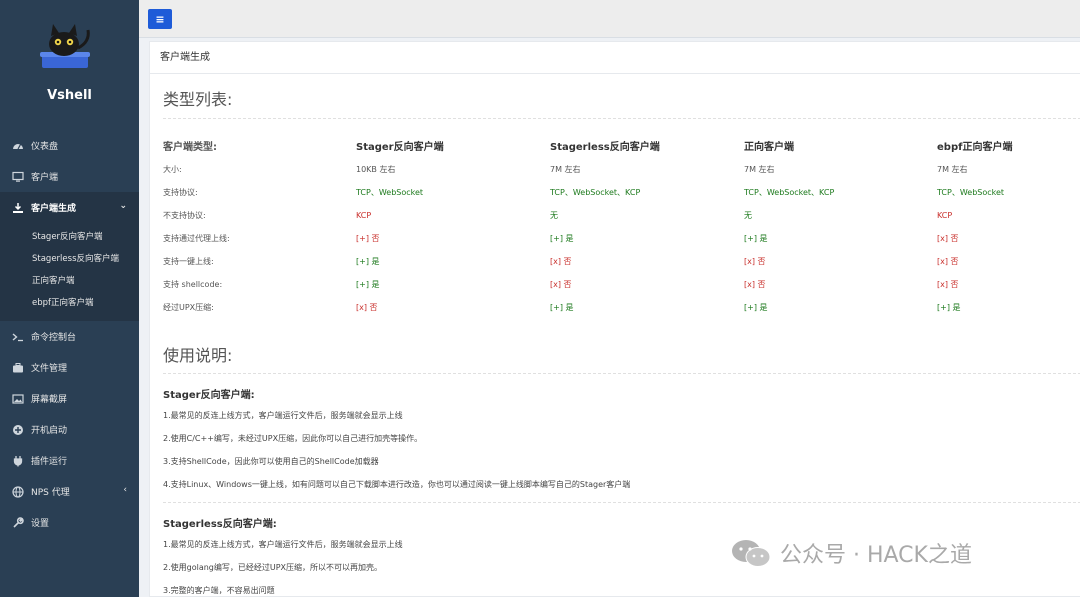 Image resolution: width=1080 pixels, height=597 pixels. What do you see at coordinates (69, 522) in the screenshot?
I see `sidebar-item-settings: 设置` at bounding box center [69, 522].